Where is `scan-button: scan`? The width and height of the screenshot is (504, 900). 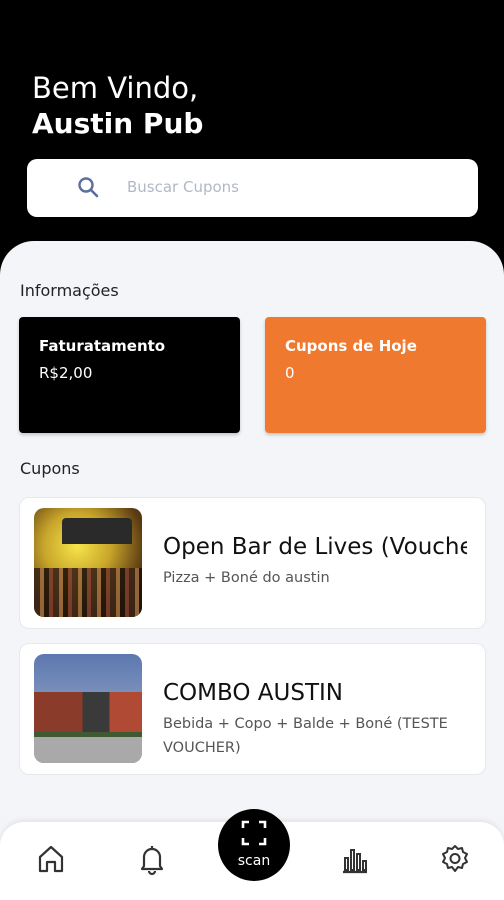 scan-button: scan is located at coordinates (254, 845).